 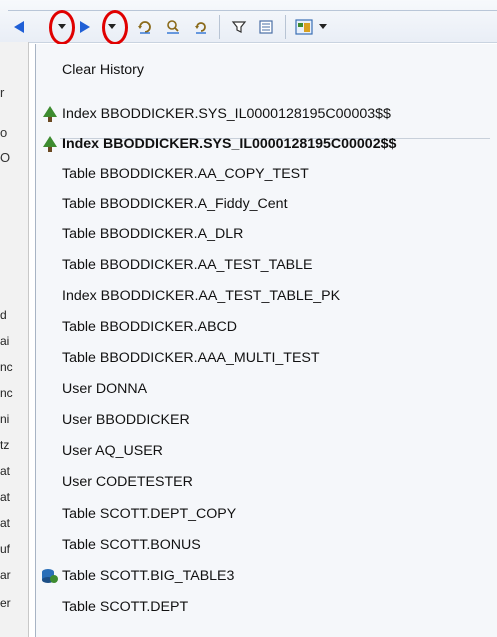 What do you see at coordinates (185, 174) in the screenshot?
I see `menu-item-label: Table BBODDICKER.AA_COPY_TEST` at bounding box center [185, 174].